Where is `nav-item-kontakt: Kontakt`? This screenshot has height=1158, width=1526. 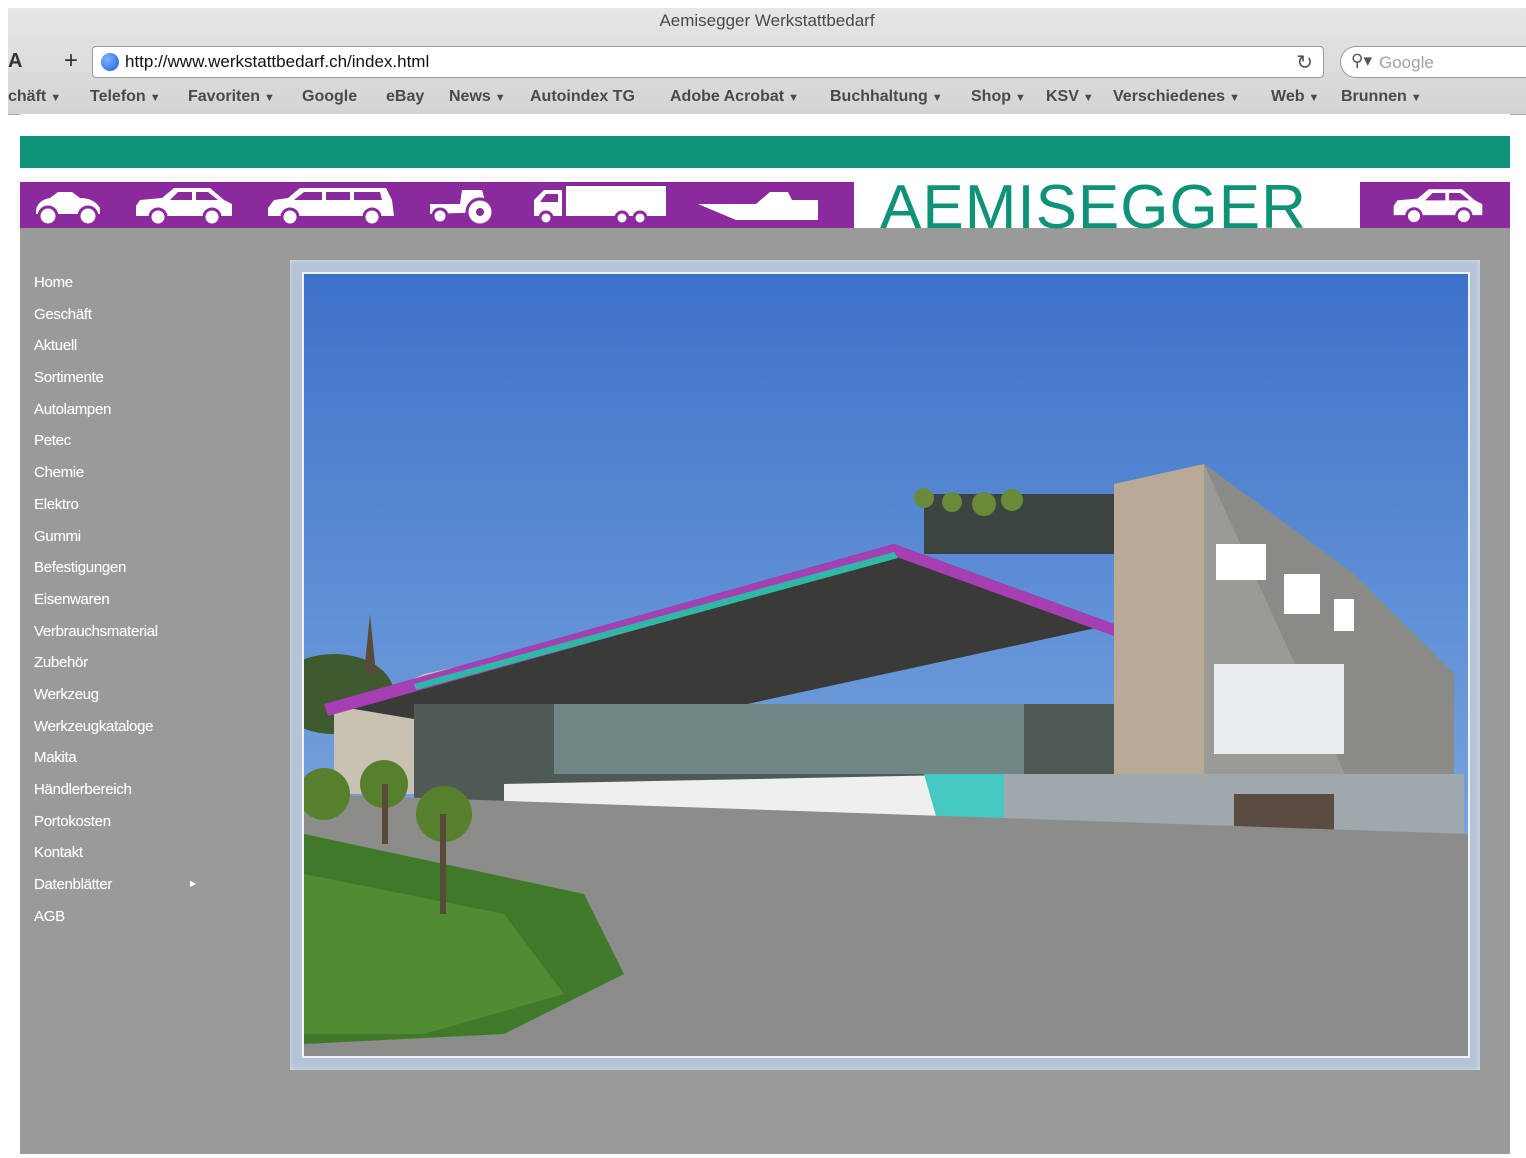 nav-item-kontakt: Kontakt is located at coordinates (154, 860).